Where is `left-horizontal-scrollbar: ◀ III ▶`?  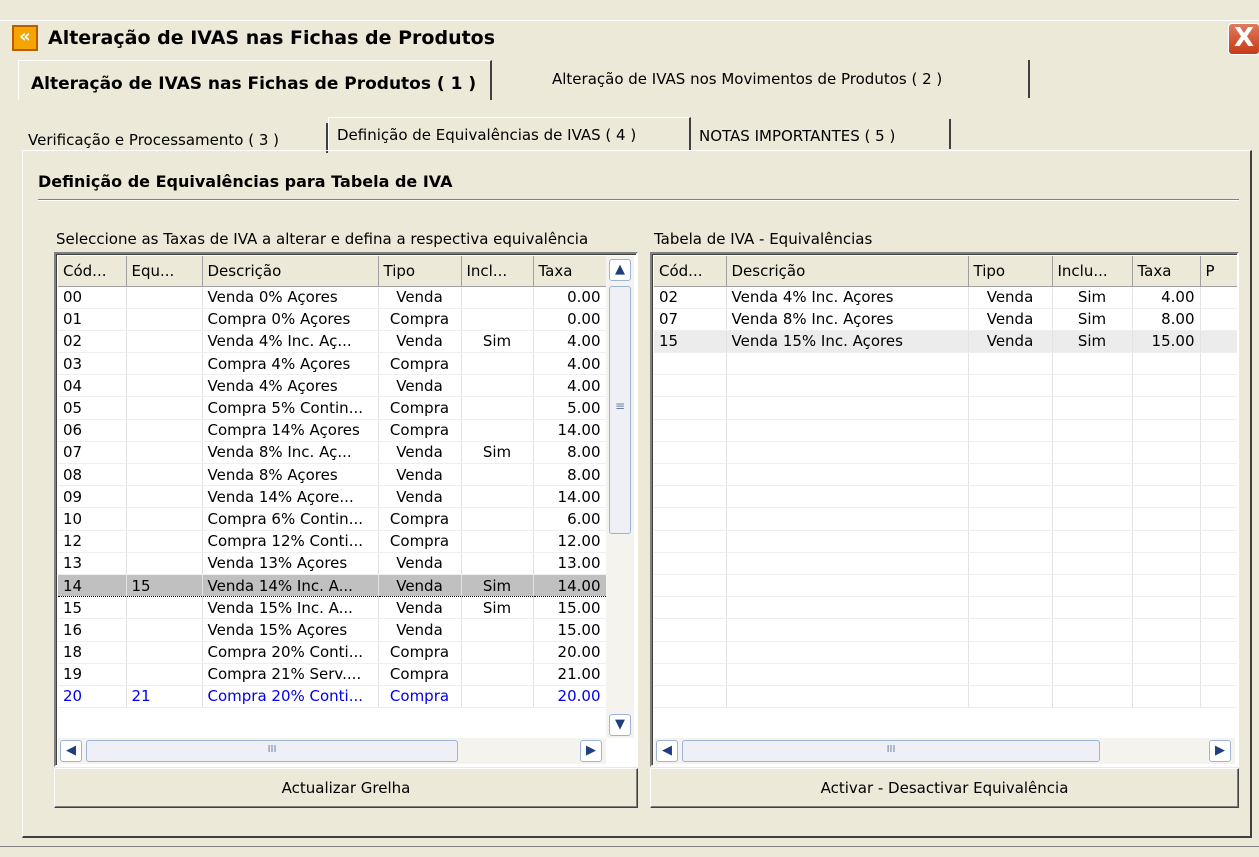
left-horizontal-scrollbar: ◀ III ▶ is located at coordinates (332, 751).